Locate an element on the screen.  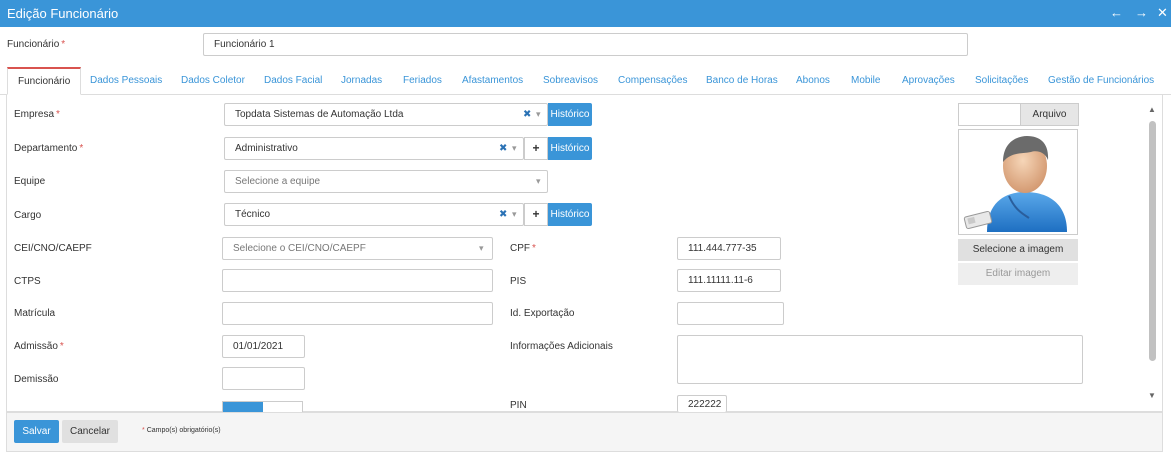
tab-dados-coletor: Dados Coletor is located at coordinates (213, 81).